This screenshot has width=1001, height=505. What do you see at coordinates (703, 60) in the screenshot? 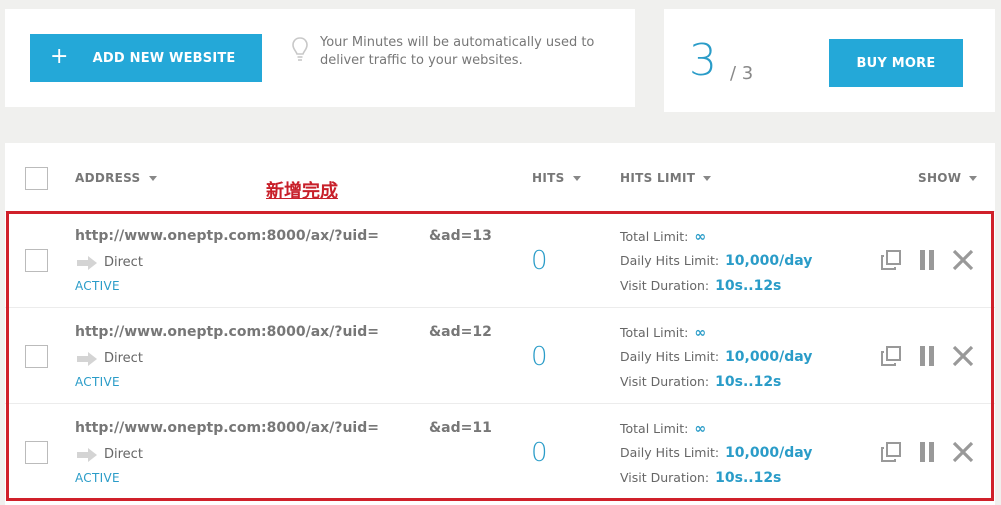
I see `website-count: 3` at bounding box center [703, 60].